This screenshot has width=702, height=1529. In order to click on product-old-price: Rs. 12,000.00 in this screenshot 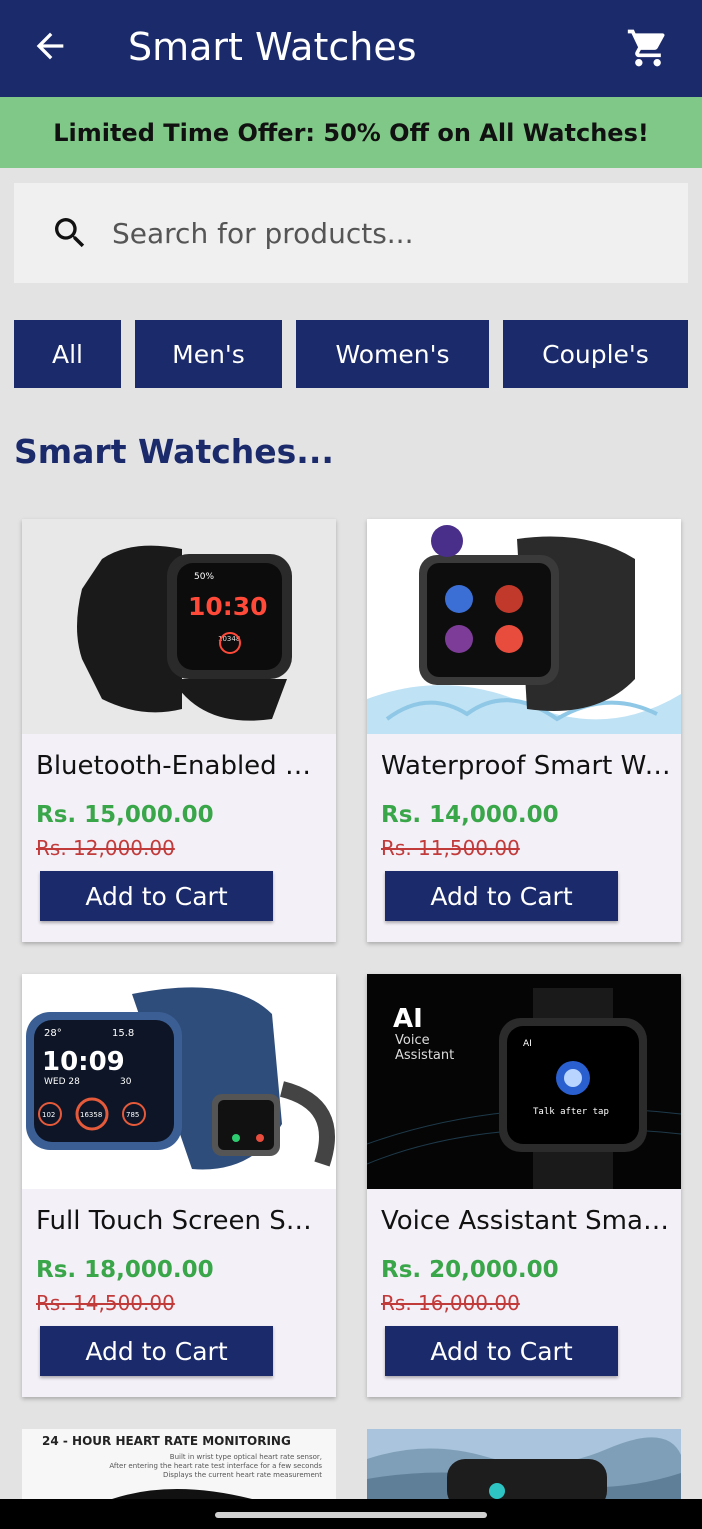, I will do `click(105, 848)`.